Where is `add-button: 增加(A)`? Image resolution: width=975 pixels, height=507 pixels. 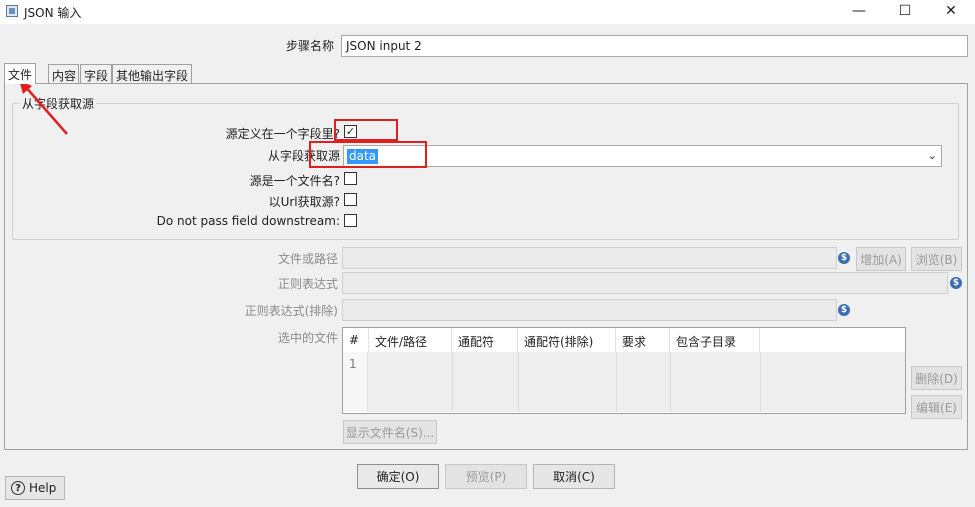 add-button: 增加(A) is located at coordinates (881, 259).